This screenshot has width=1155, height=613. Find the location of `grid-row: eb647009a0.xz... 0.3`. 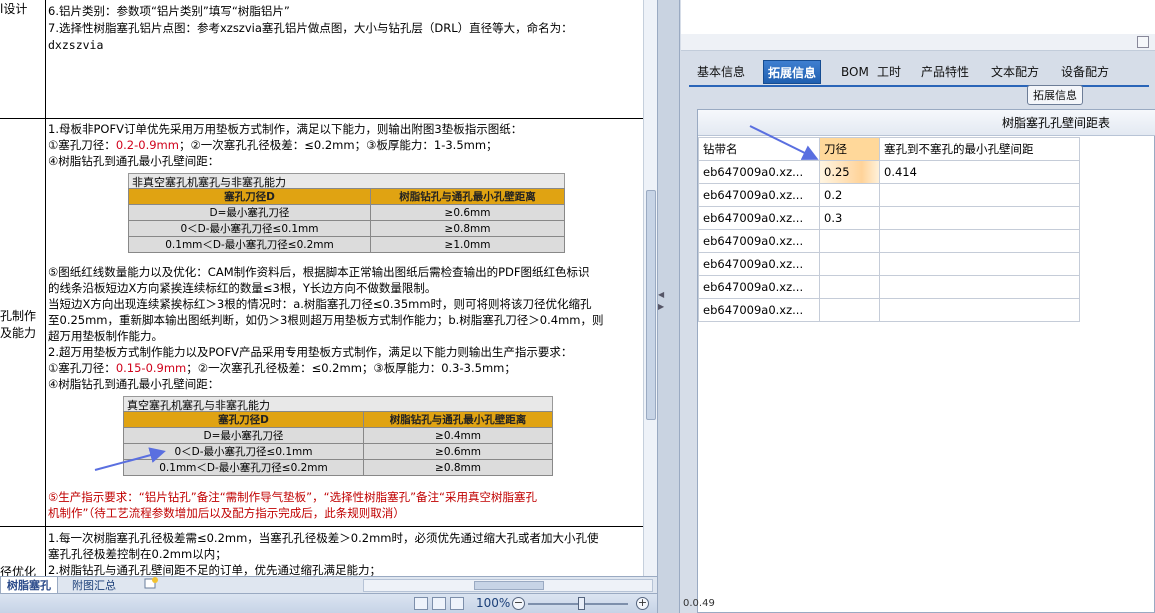

grid-row: eb647009a0.xz... 0.3 is located at coordinates (889, 218).